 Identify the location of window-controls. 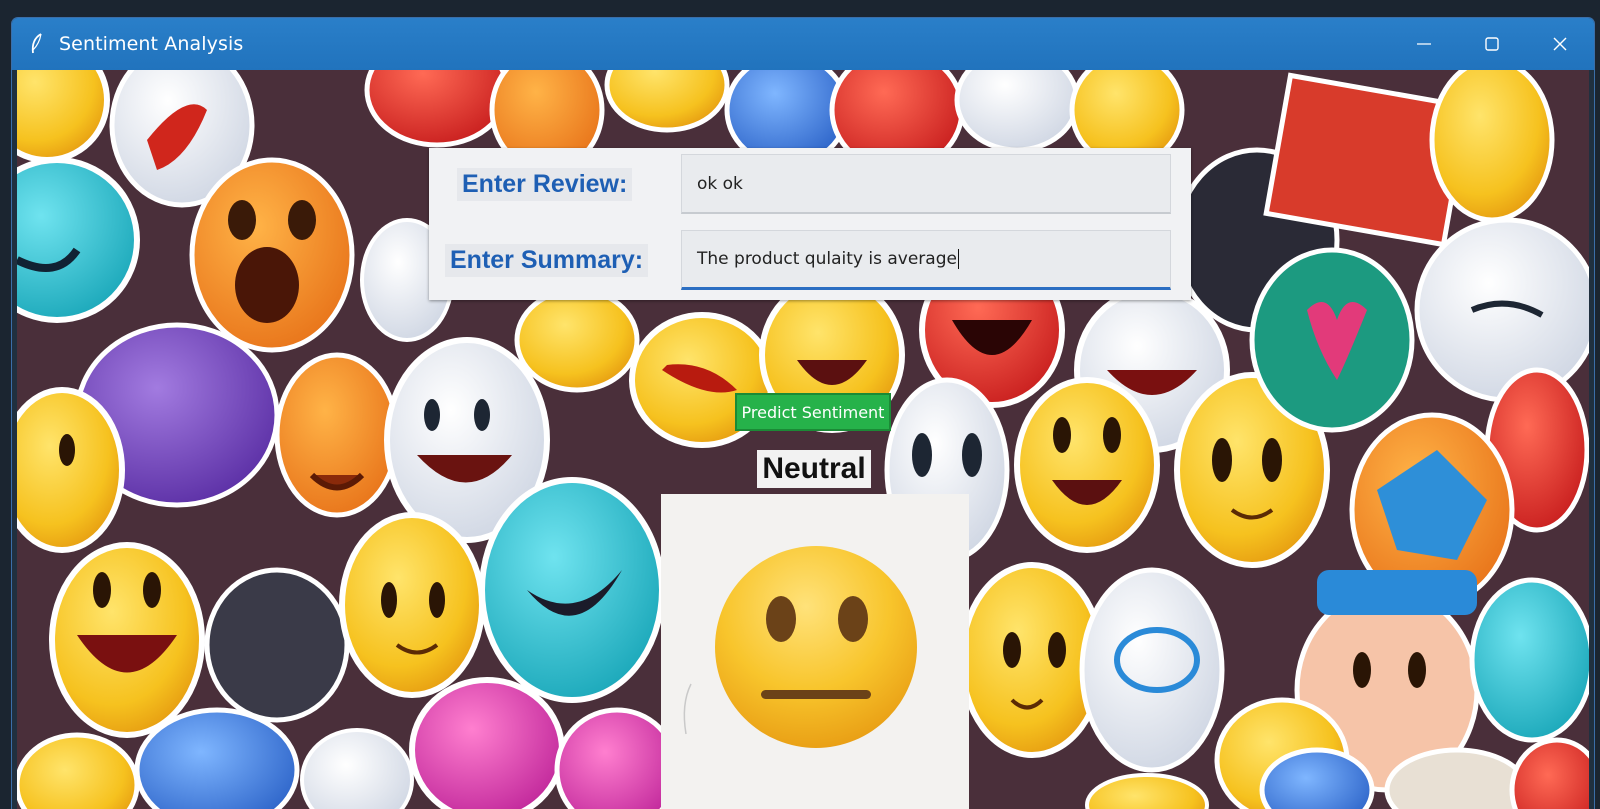
(1492, 44).